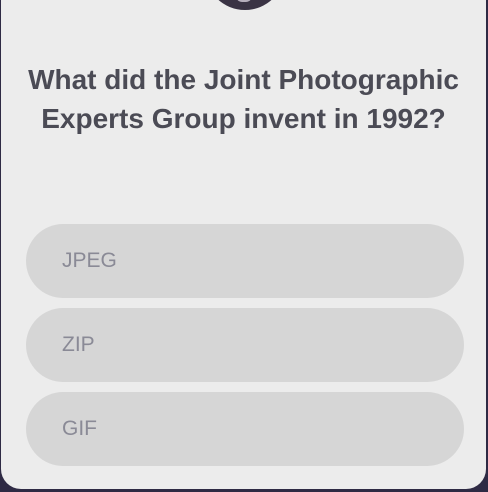 The image size is (488, 492). I want to click on answer-option-zip: ZIP, so click(245, 345).